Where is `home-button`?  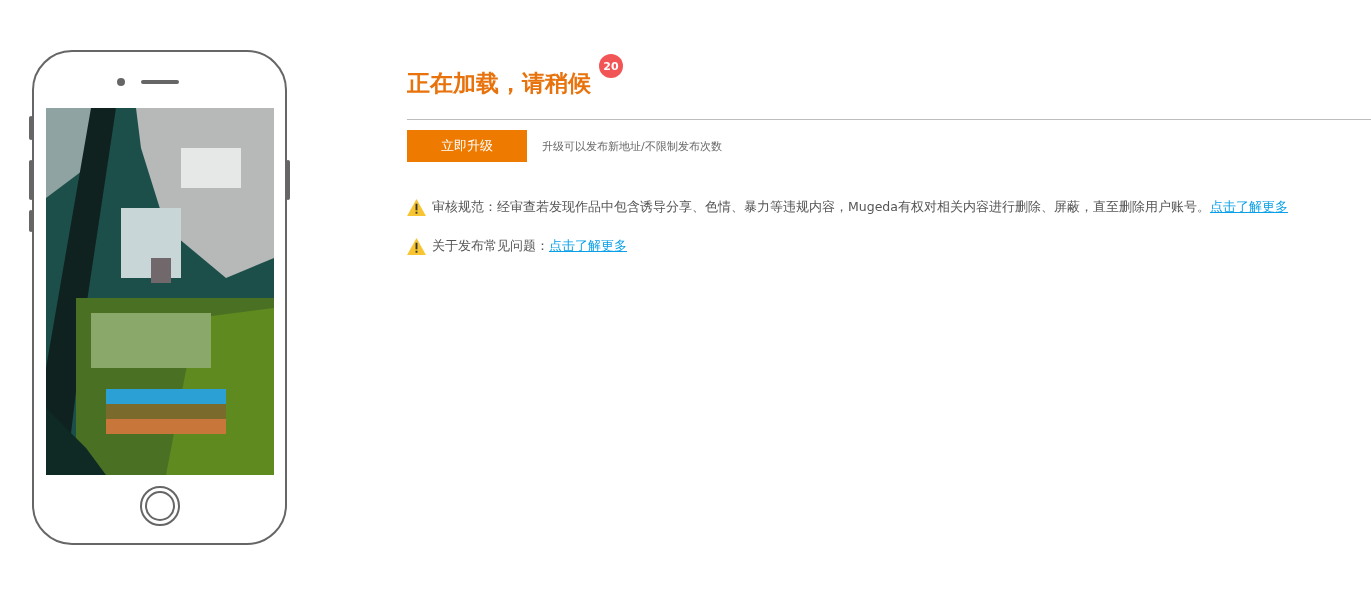 home-button is located at coordinates (159, 506).